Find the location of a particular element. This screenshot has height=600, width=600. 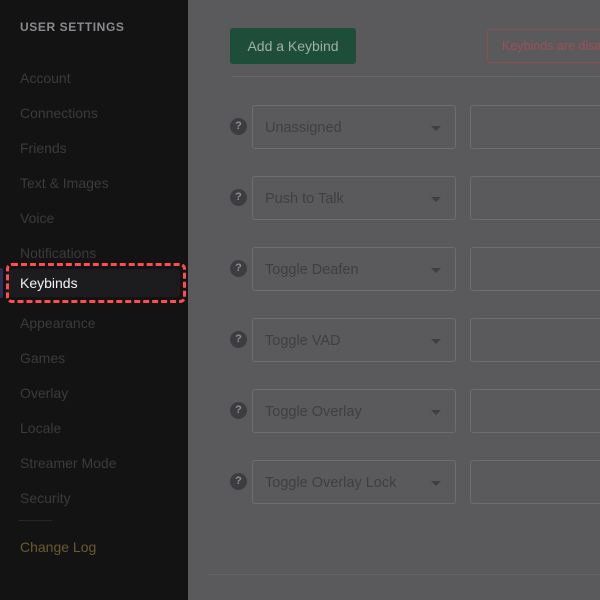

sidebar-header-title: USER SETTINGS is located at coordinates (72, 27).